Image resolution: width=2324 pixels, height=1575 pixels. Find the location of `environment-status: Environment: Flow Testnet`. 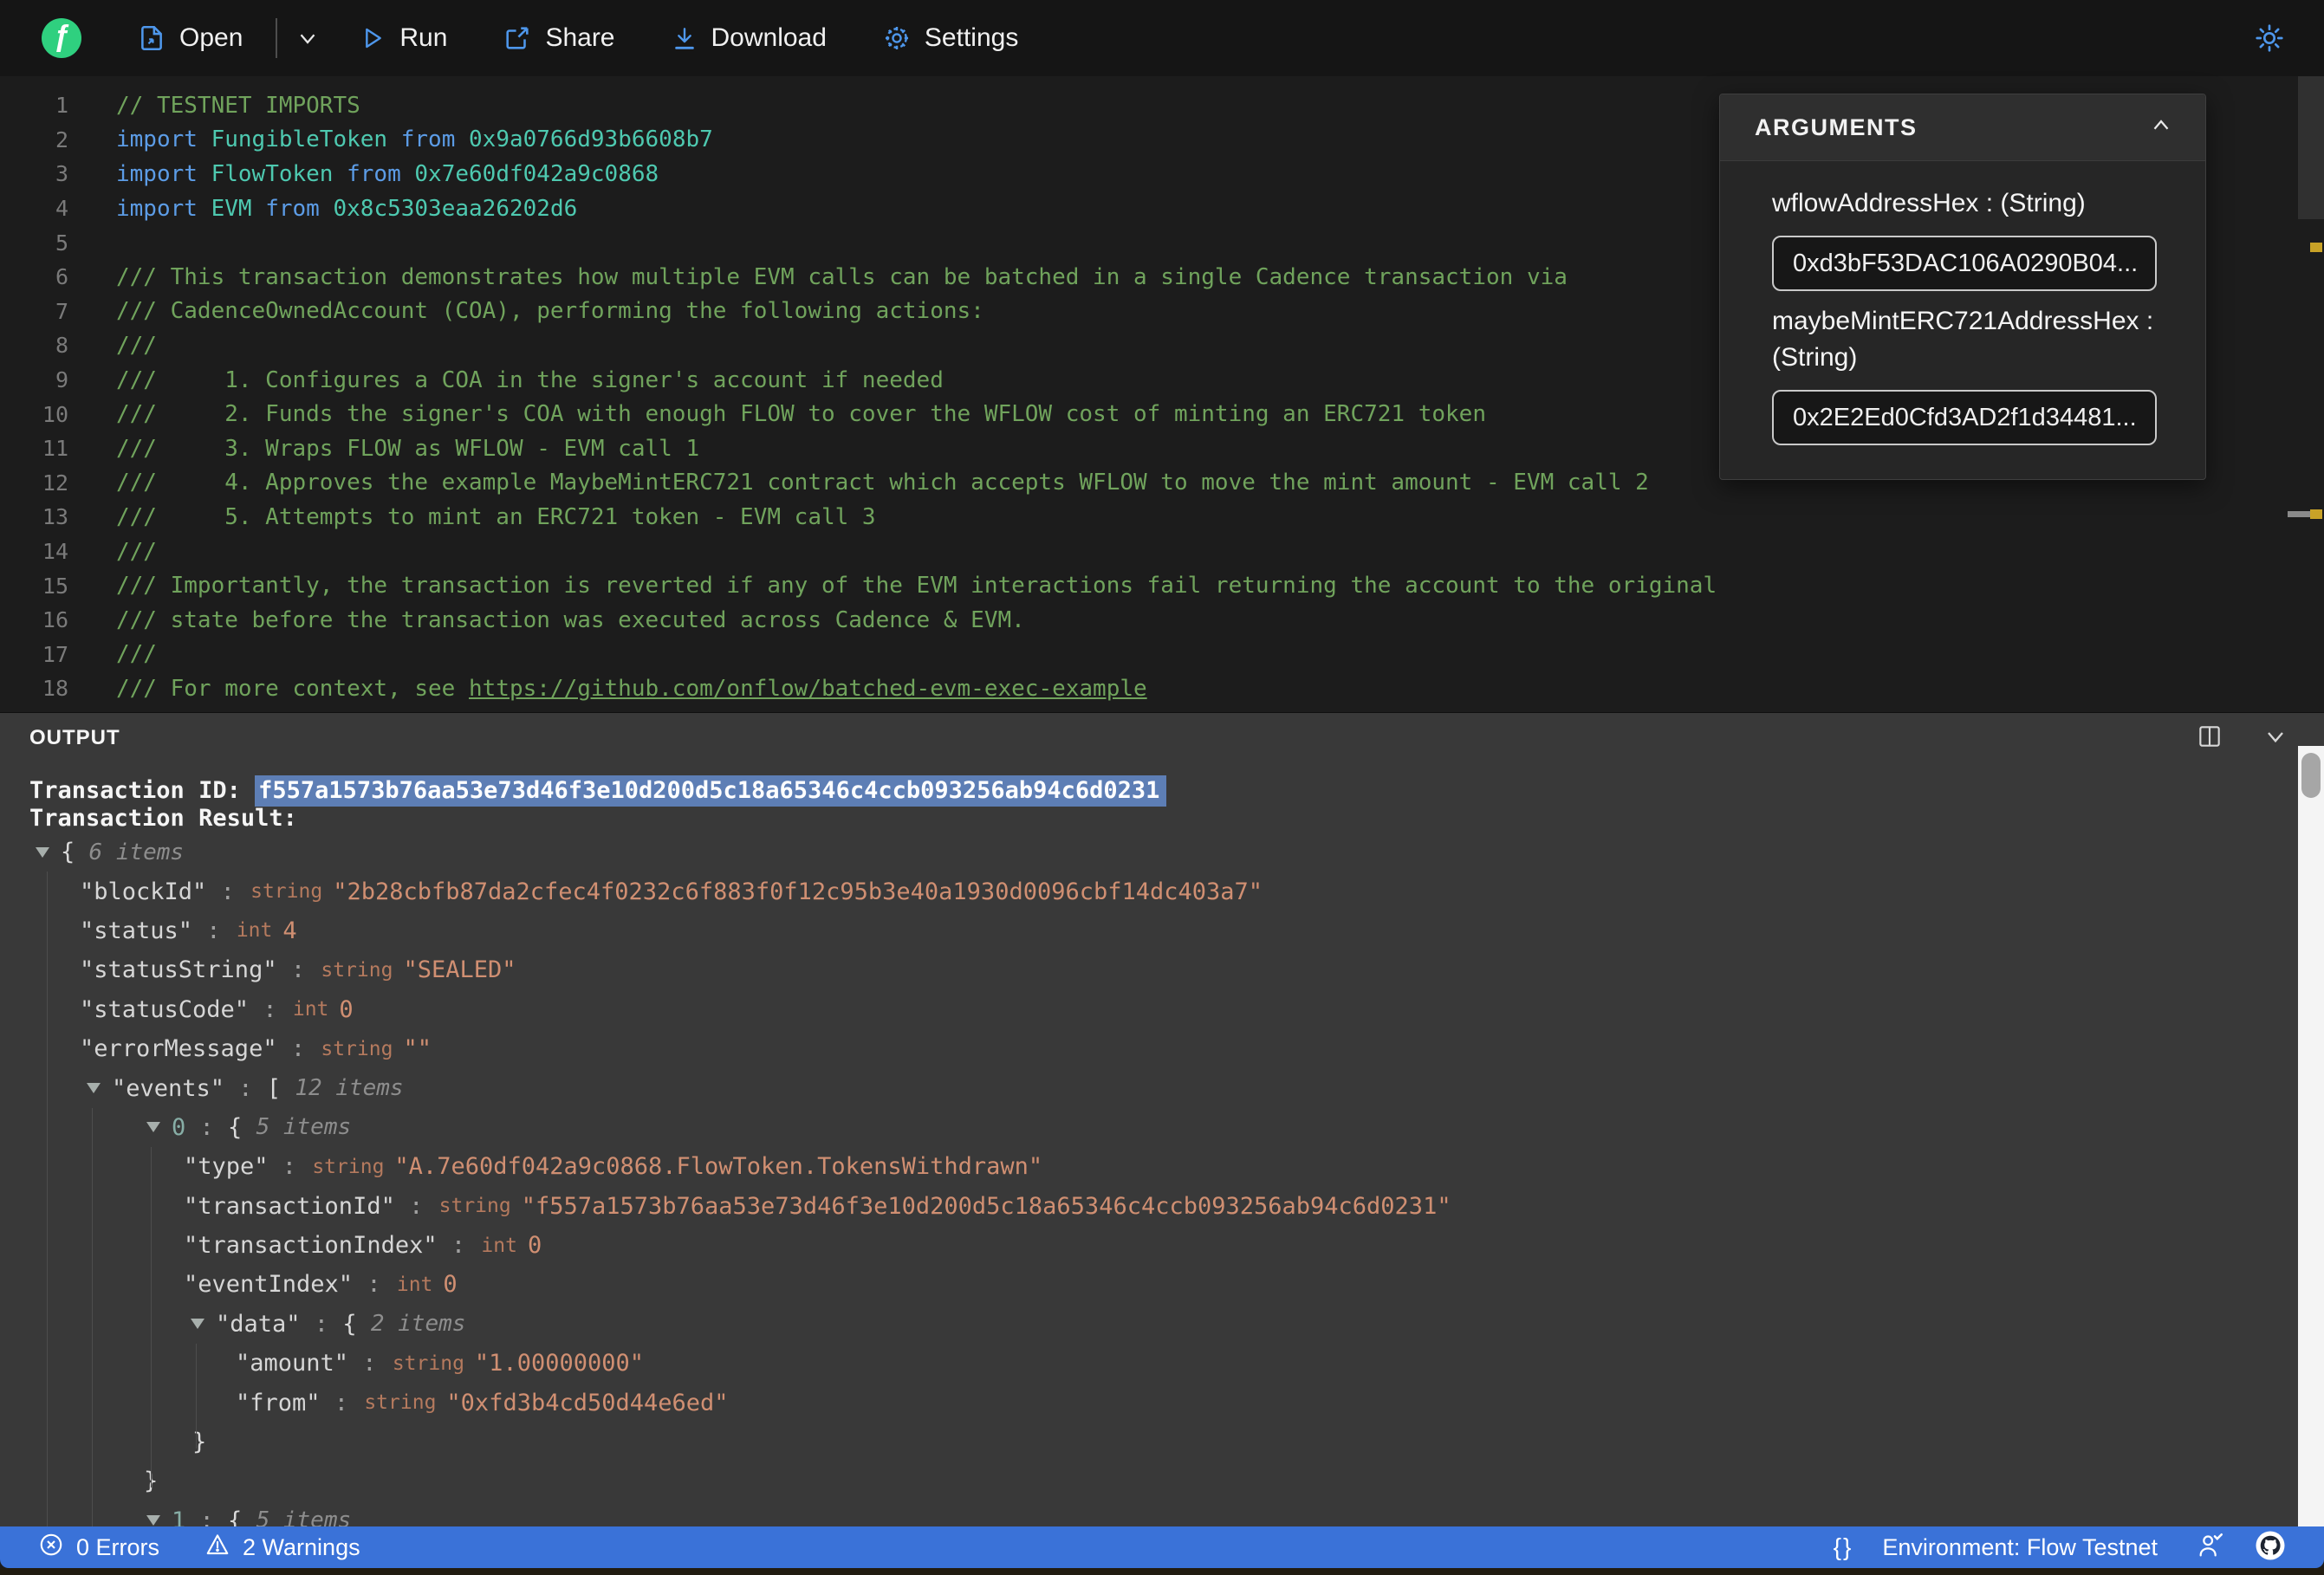

environment-status: Environment: Flow Testnet is located at coordinates (2020, 1547).